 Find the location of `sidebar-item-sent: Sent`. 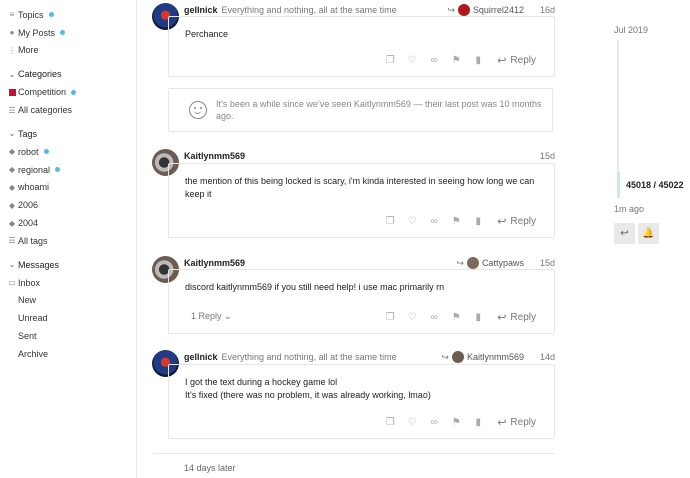

sidebar-item-sent: Sent is located at coordinates (71, 336).